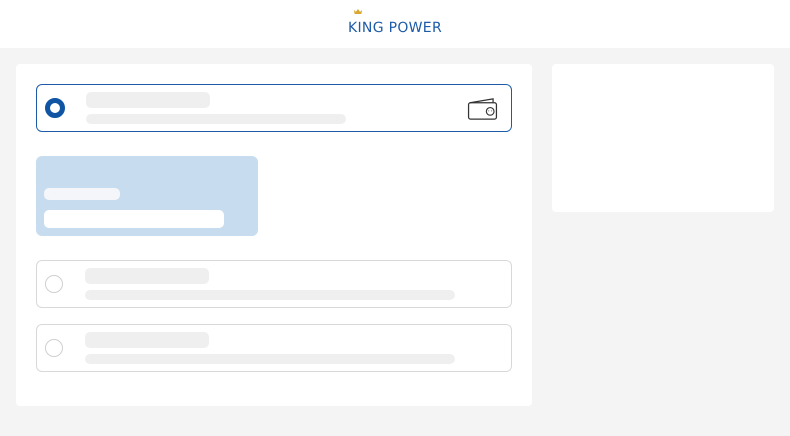 The height and width of the screenshot is (436, 790). I want to click on payment-option, so click(274, 108).